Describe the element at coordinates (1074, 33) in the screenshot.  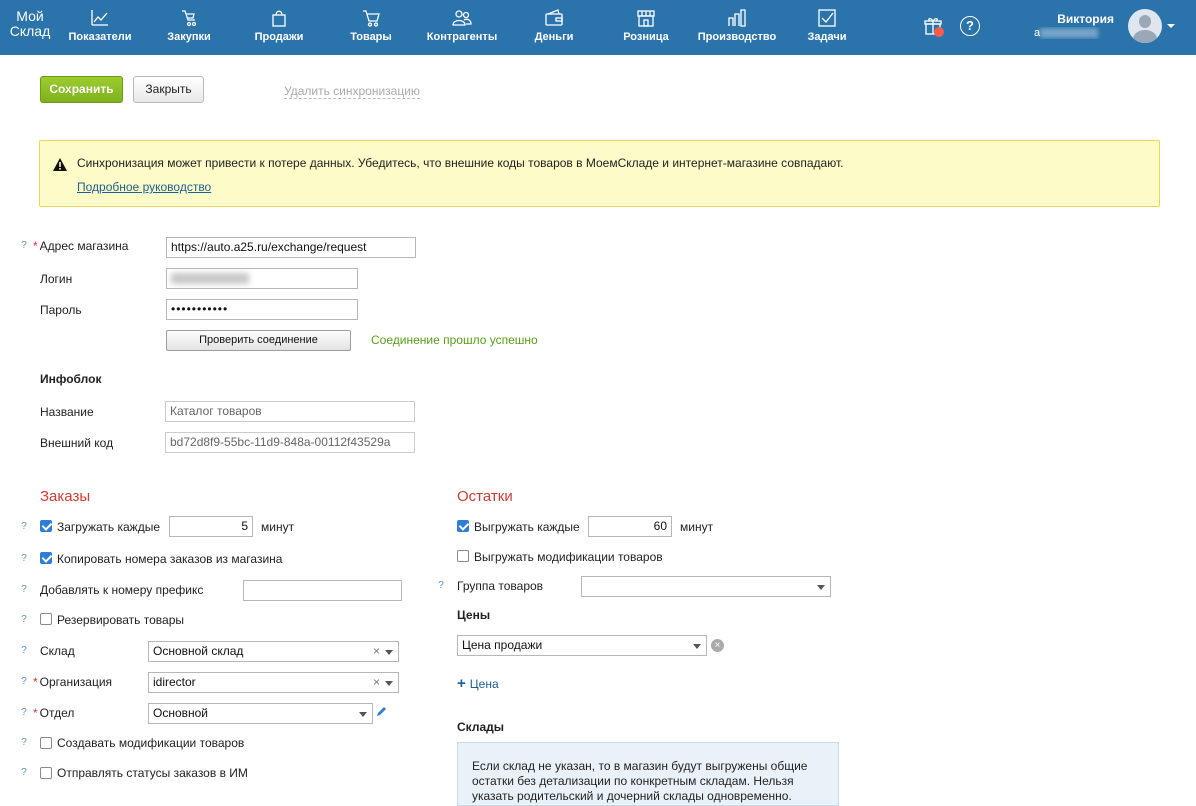
I see `user-email: a` at that location.